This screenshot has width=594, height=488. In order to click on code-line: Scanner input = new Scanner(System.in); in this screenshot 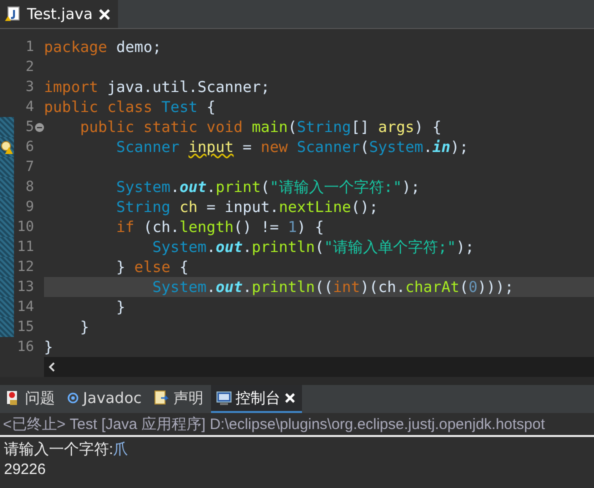, I will do `click(292, 147)`.